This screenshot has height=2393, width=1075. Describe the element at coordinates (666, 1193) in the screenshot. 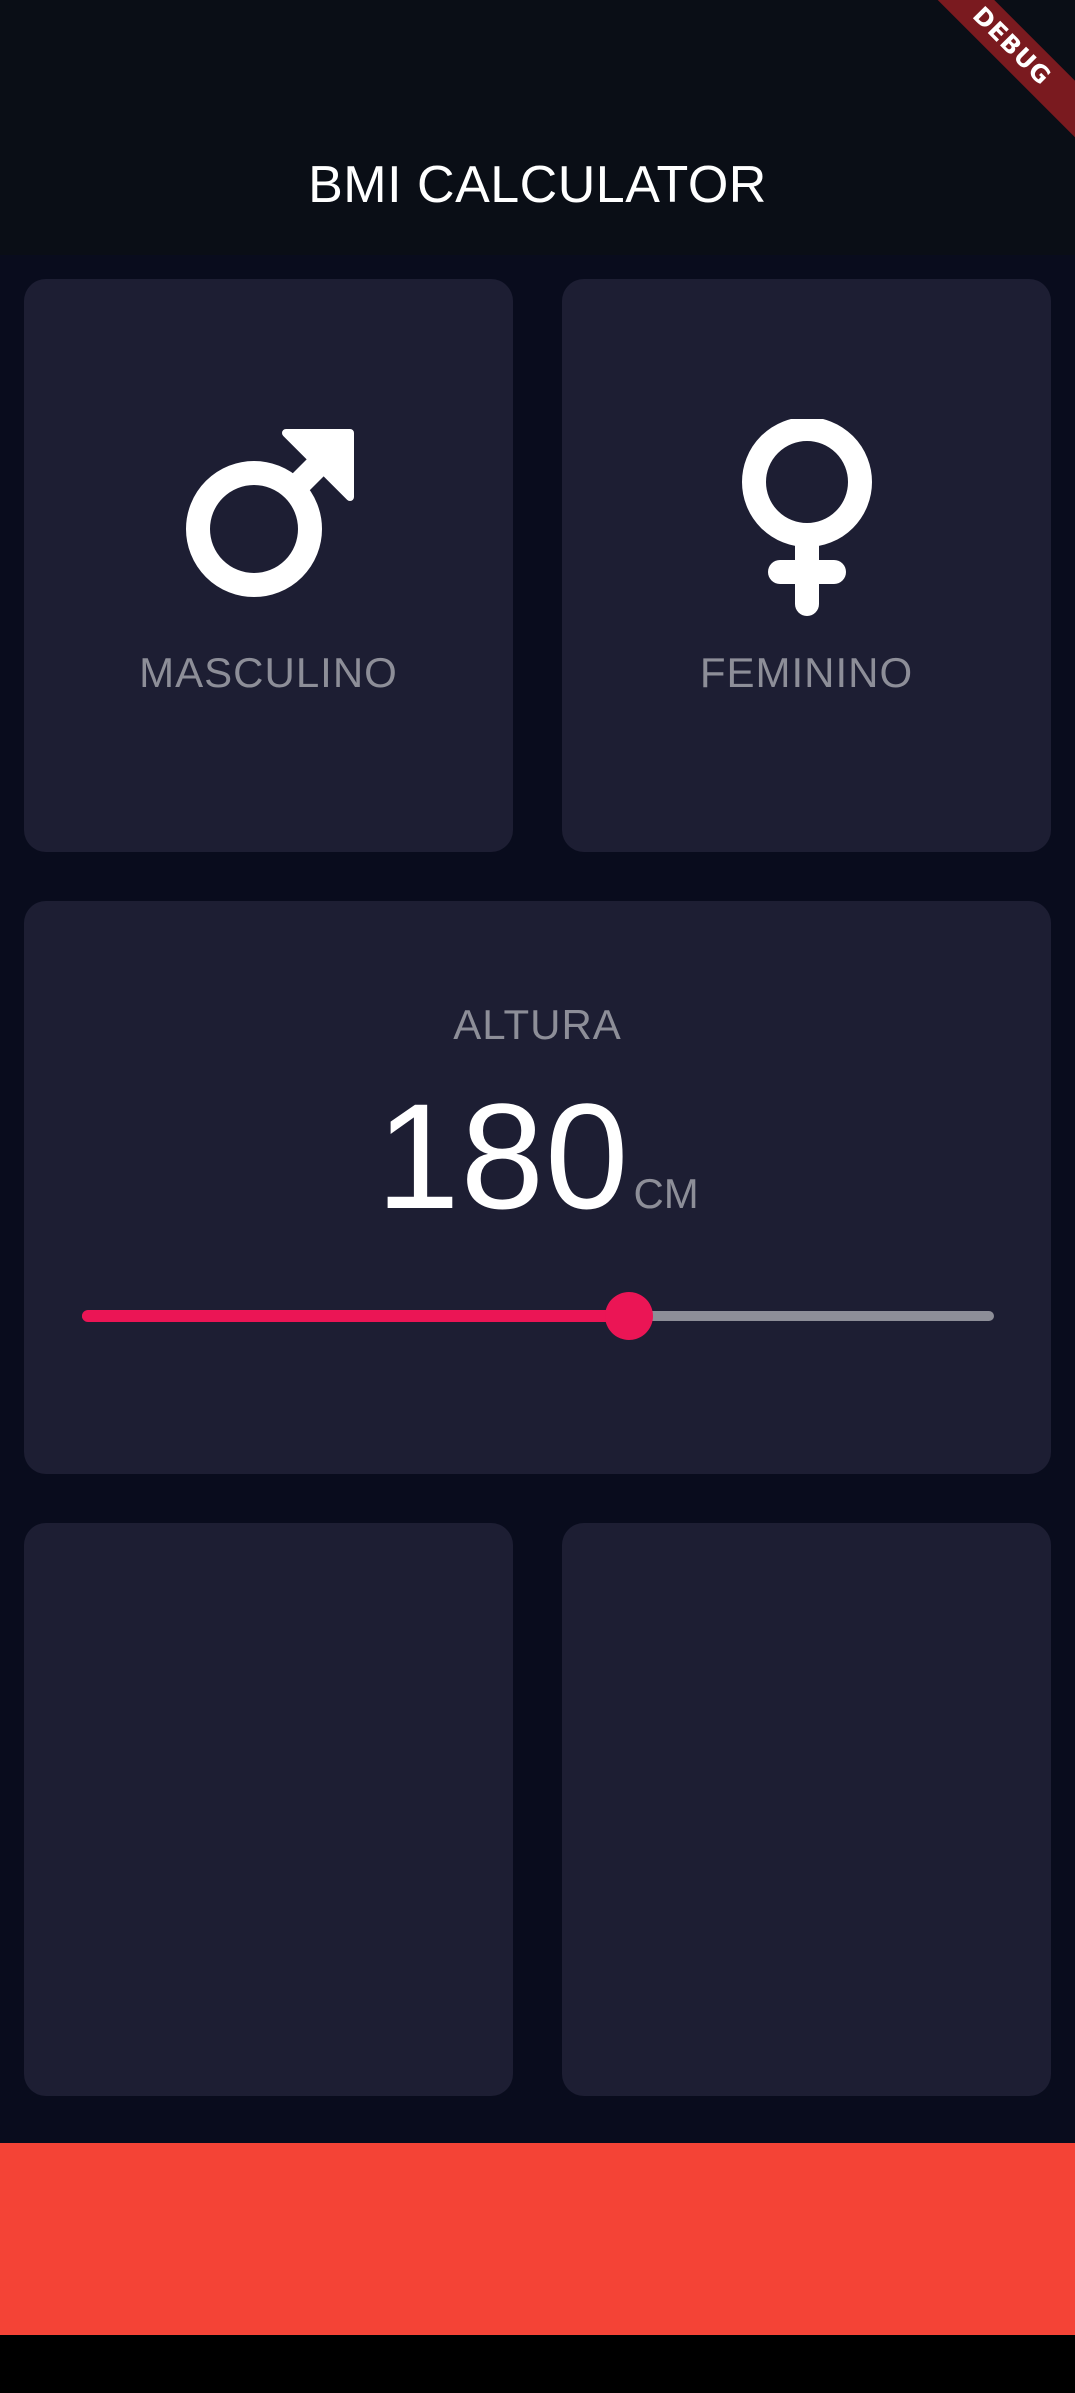

I see `height-unit: CM` at that location.